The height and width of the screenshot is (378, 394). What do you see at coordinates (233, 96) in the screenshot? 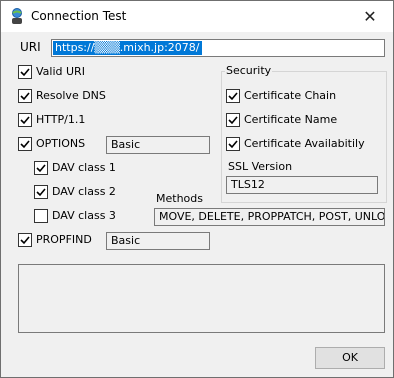
I see `certificate-chain-checkbox` at bounding box center [233, 96].